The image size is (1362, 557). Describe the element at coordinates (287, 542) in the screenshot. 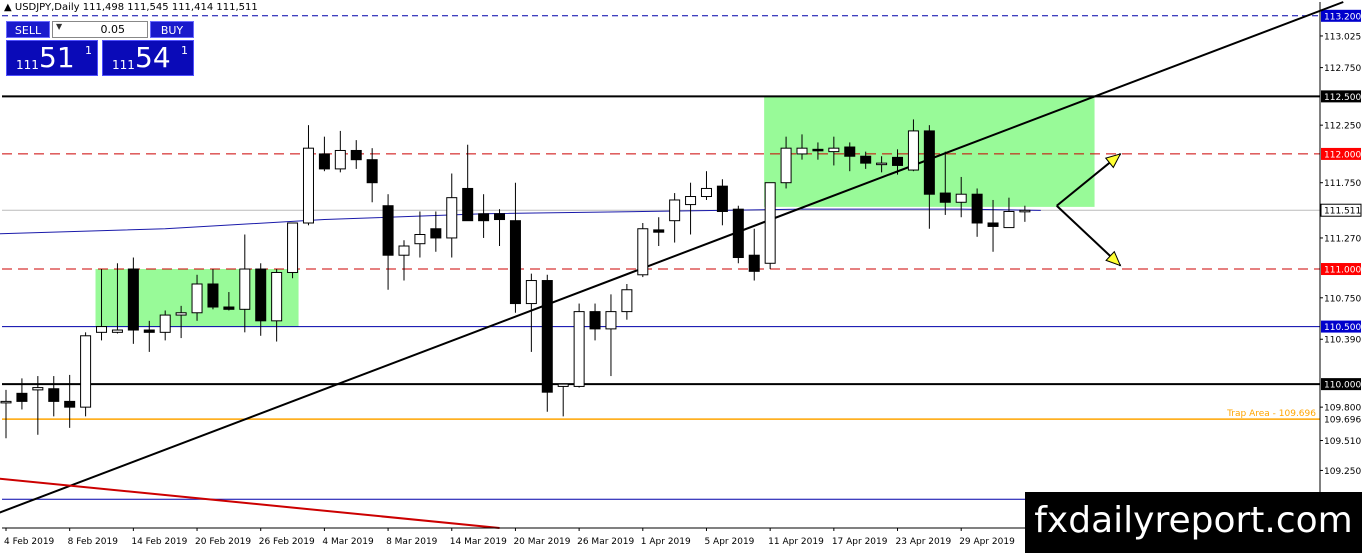

I see `time-tick-label: 26 Feb 2019` at that location.